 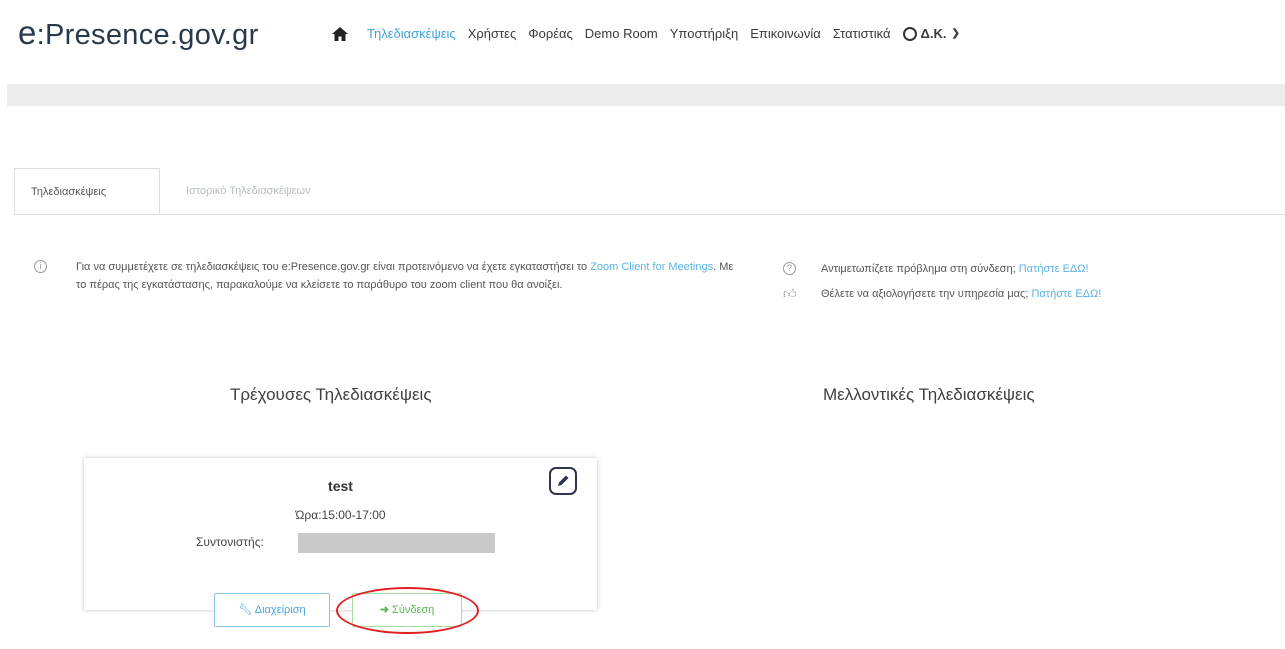 What do you see at coordinates (40, 266) in the screenshot?
I see `info-icon: i` at bounding box center [40, 266].